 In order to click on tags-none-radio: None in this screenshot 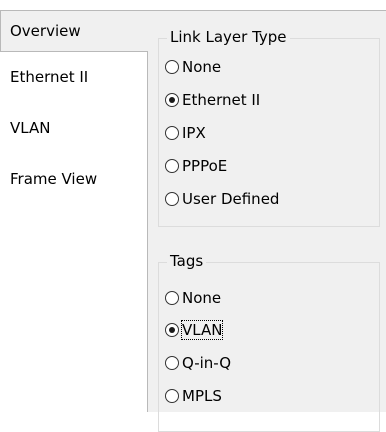, I will do `click(193, 298)`.